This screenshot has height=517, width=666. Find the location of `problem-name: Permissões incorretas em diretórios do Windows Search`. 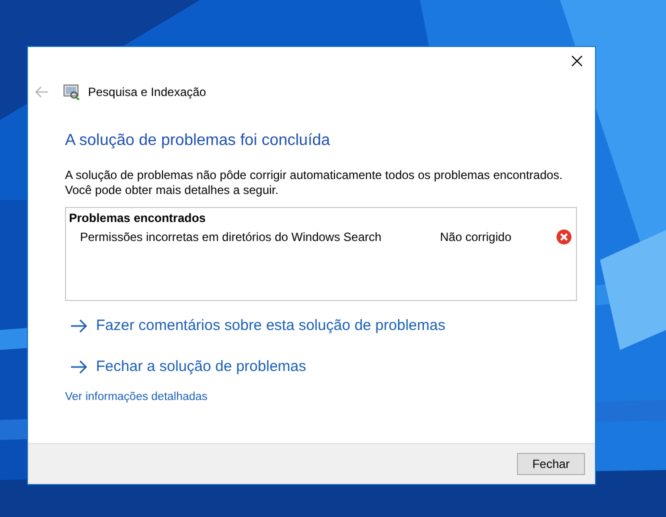

problem-name: Permissões incorretas em diretórios do Windows Search is located at coordinates (231, 237).